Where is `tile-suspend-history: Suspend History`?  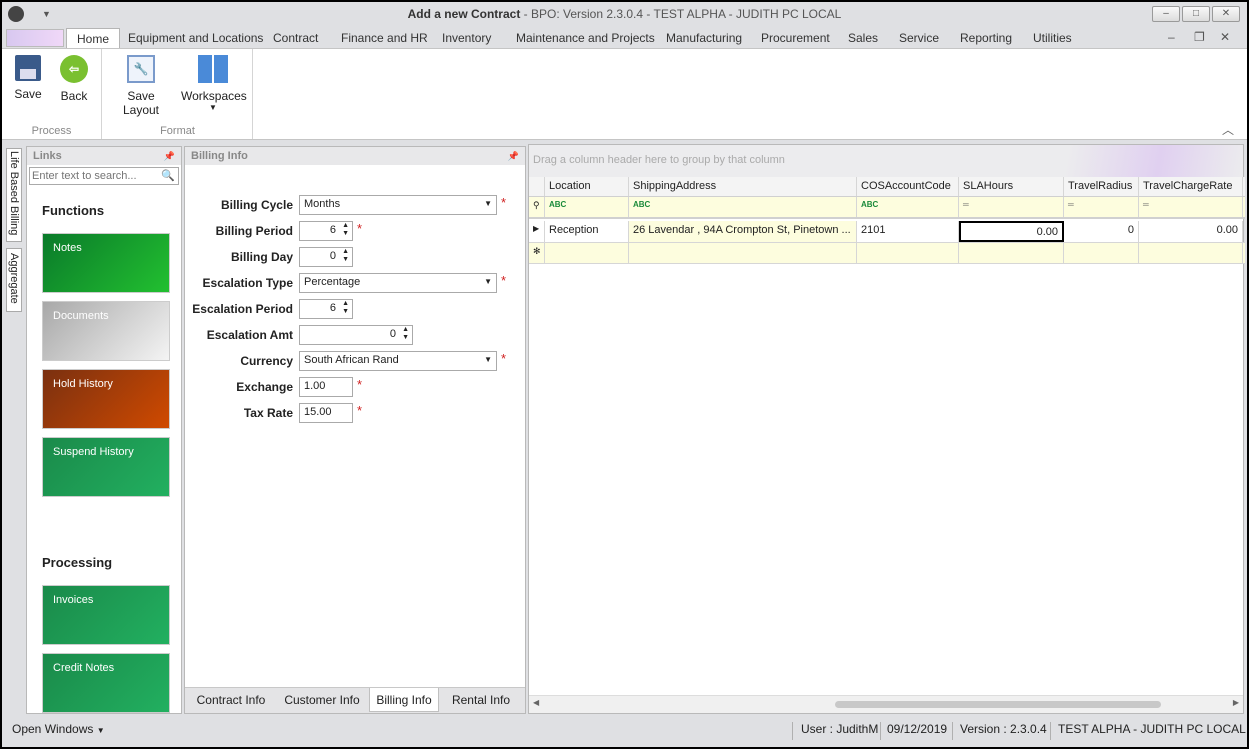 tile-suspend-history: Suspend History is located at coordinates (106, 467).